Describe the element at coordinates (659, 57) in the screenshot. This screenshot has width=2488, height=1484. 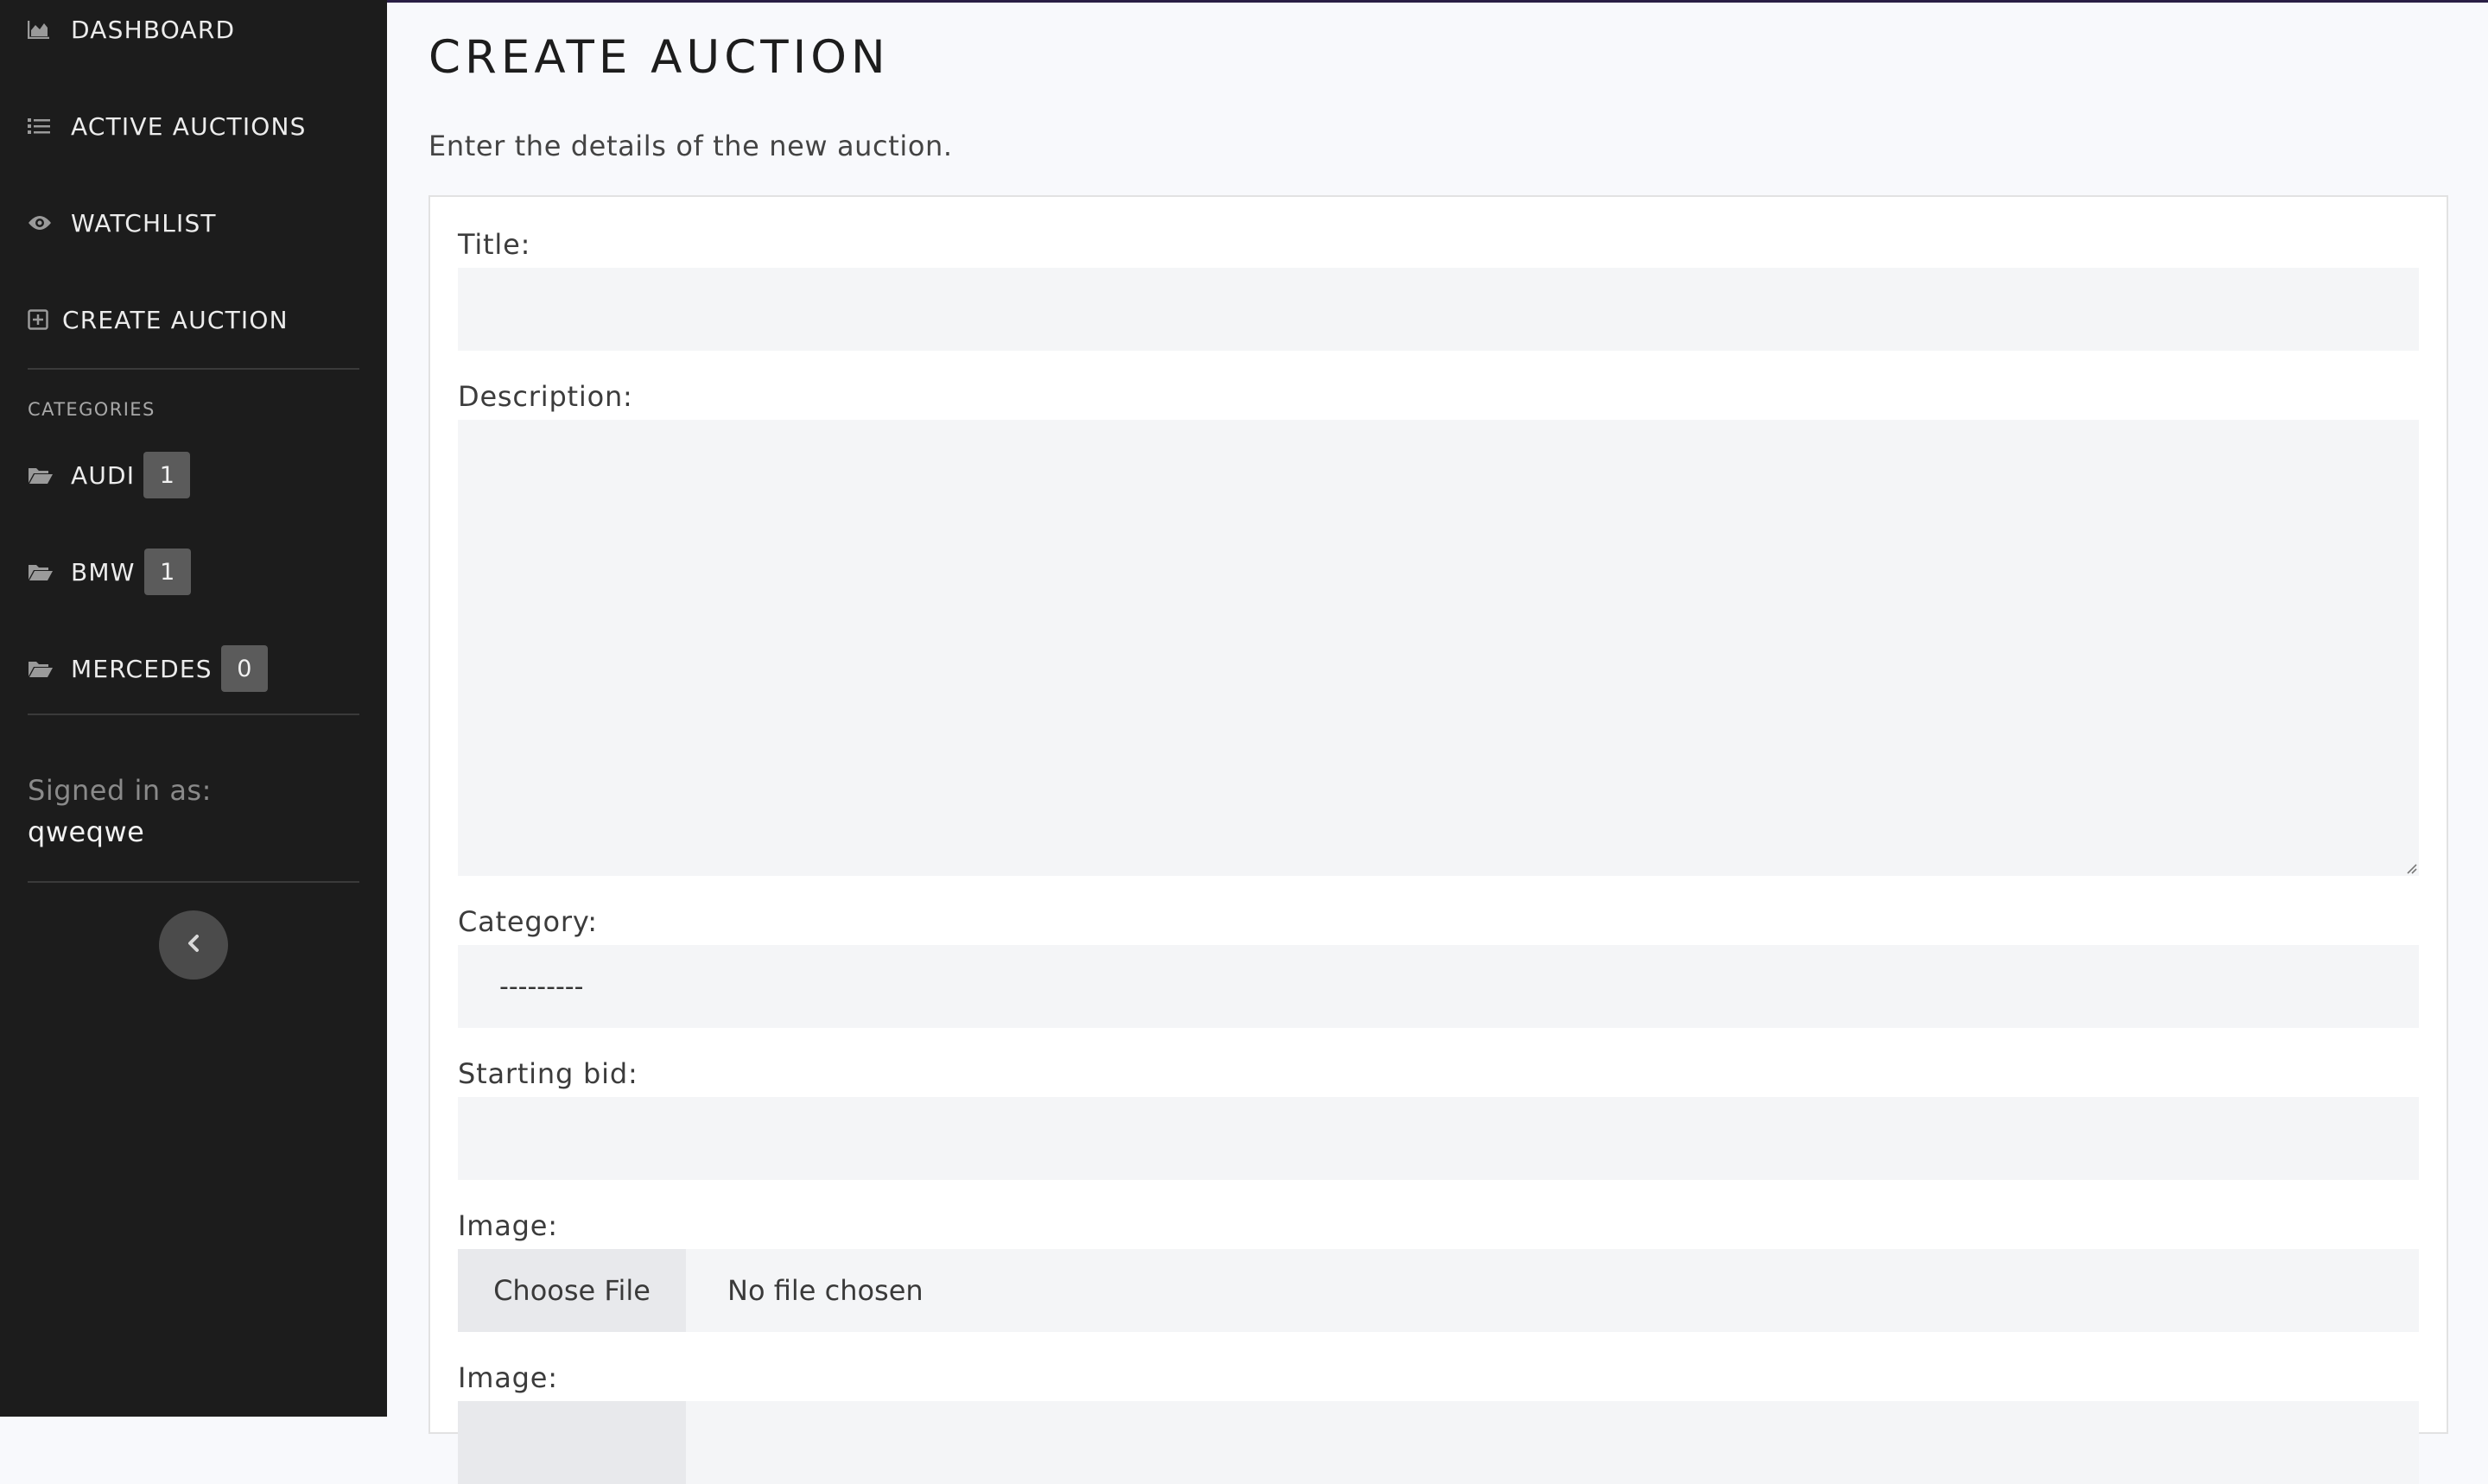
I see `page-title: CREATE AUCTION` at that location.